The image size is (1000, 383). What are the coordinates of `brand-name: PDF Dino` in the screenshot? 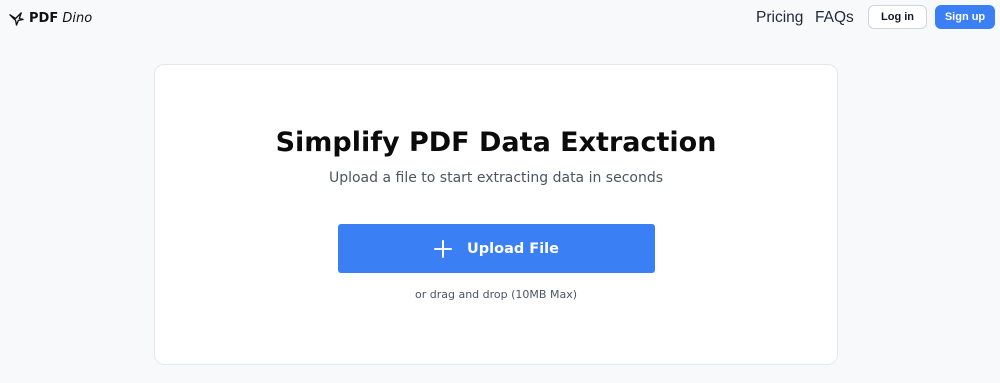 It's located at (60, 18).